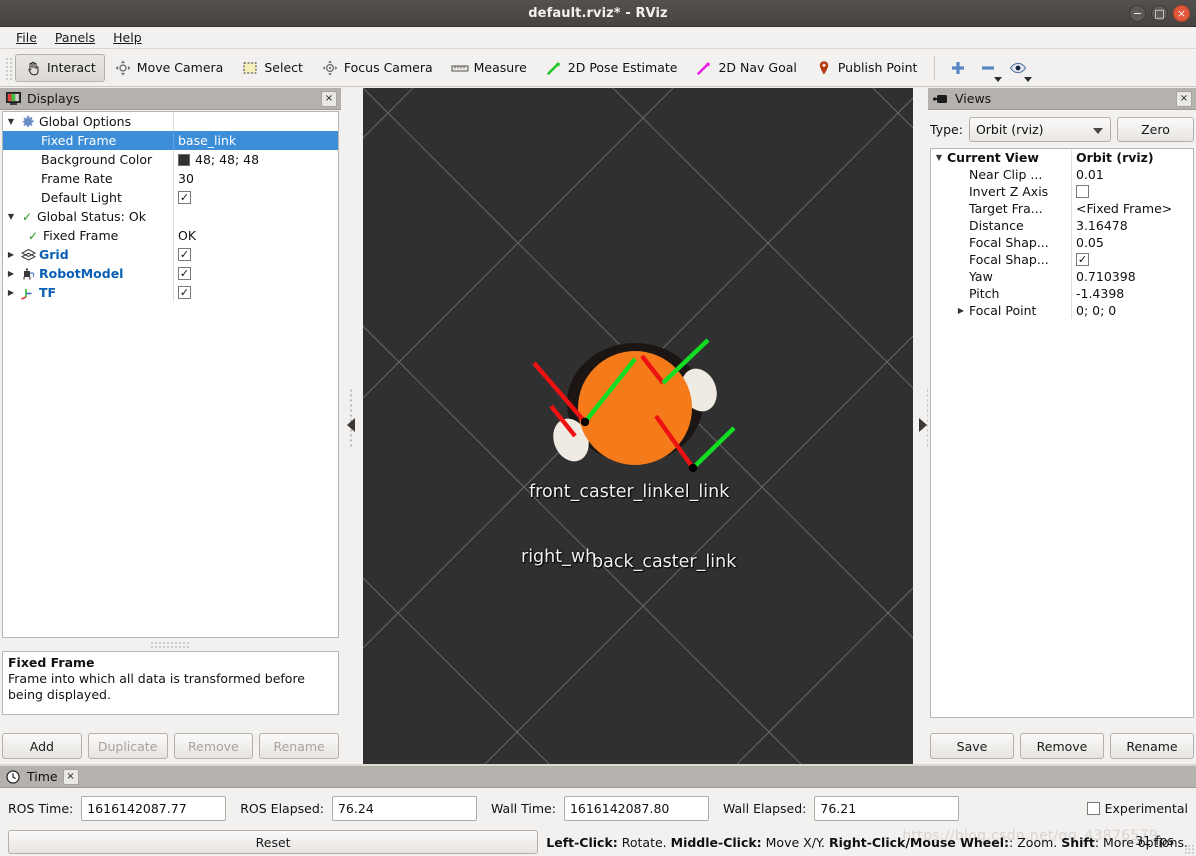 The height and width of the screenshot is (856, 1196). What do you see at coordinates (127, 37) in the screenshot?
I see `menu-help: Help` at bounding box center [127, 37].